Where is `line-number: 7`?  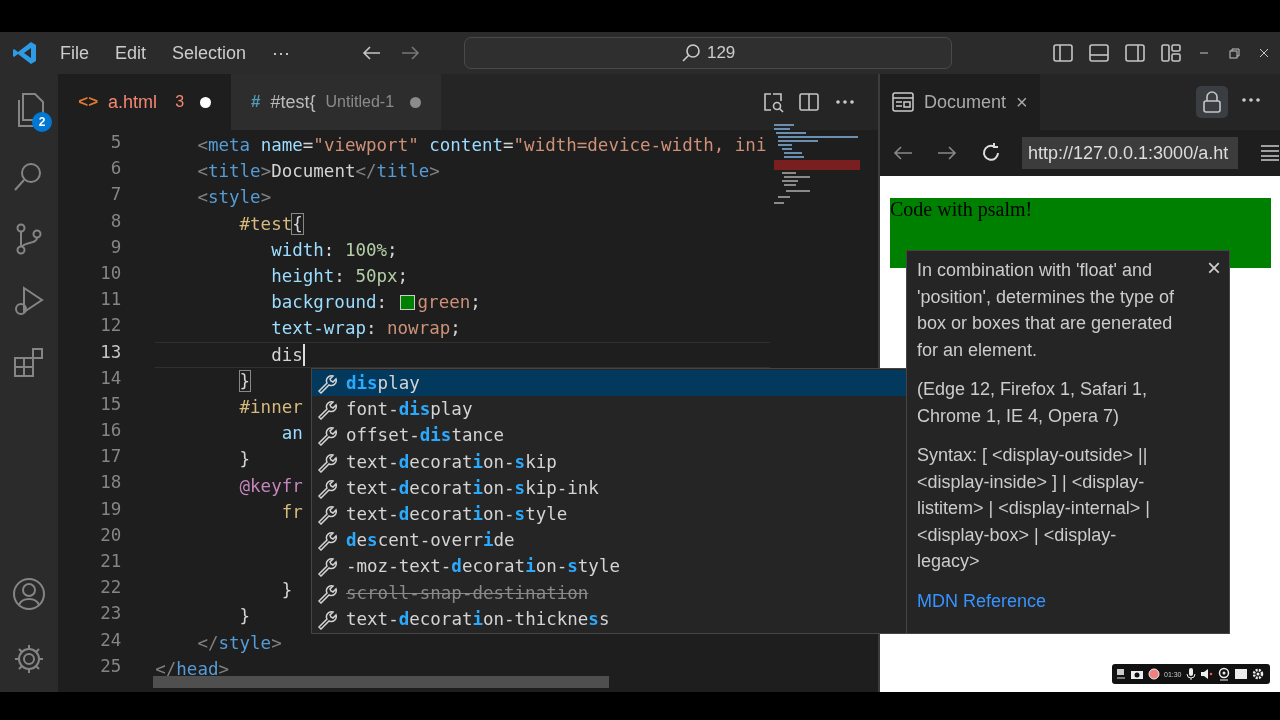
line-number: 7 is located at coordinates (116, 195).